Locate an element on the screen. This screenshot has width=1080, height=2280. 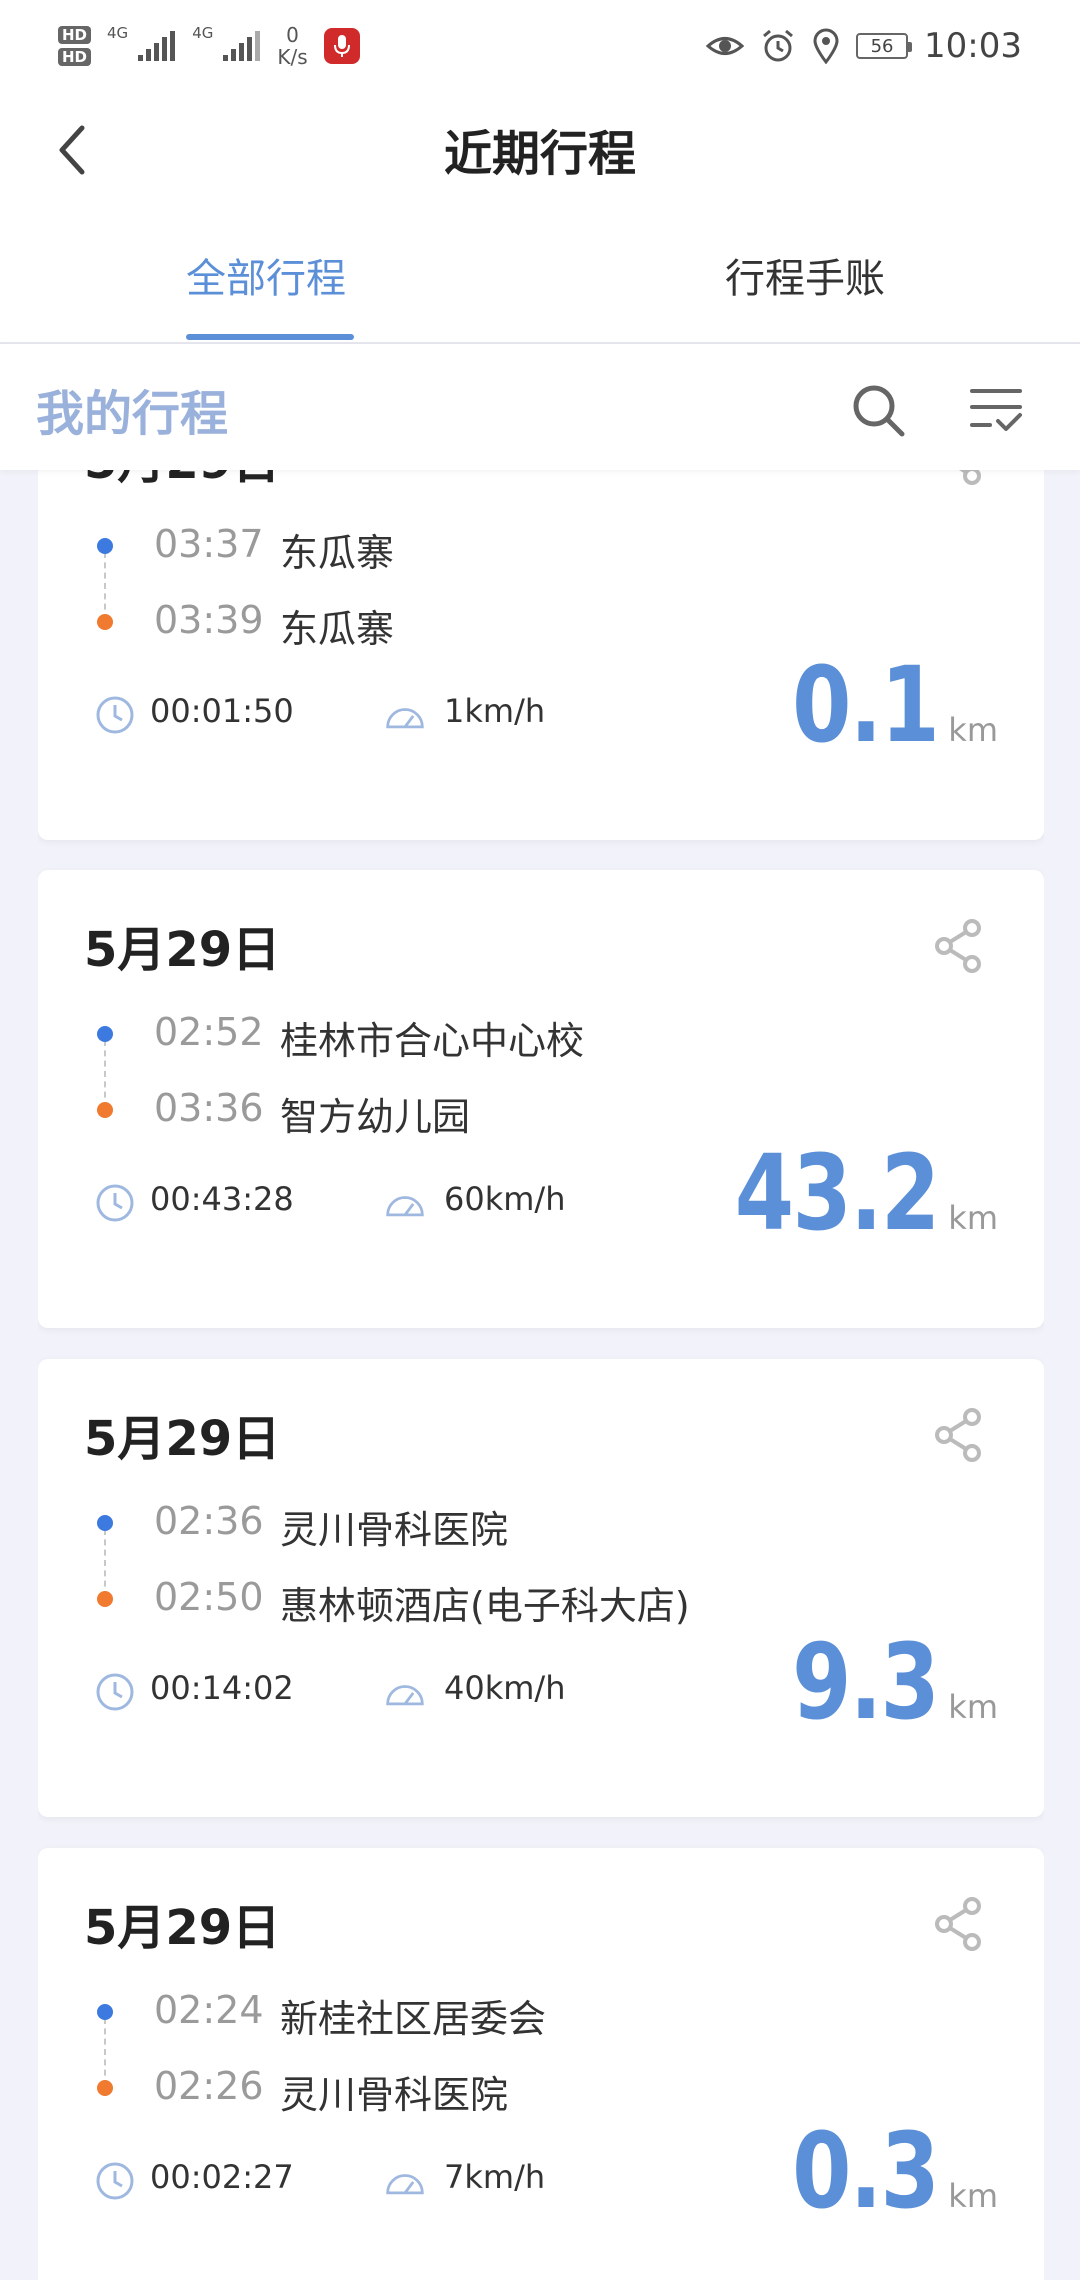
filter-list-icon is located at coordinates (996, 410).